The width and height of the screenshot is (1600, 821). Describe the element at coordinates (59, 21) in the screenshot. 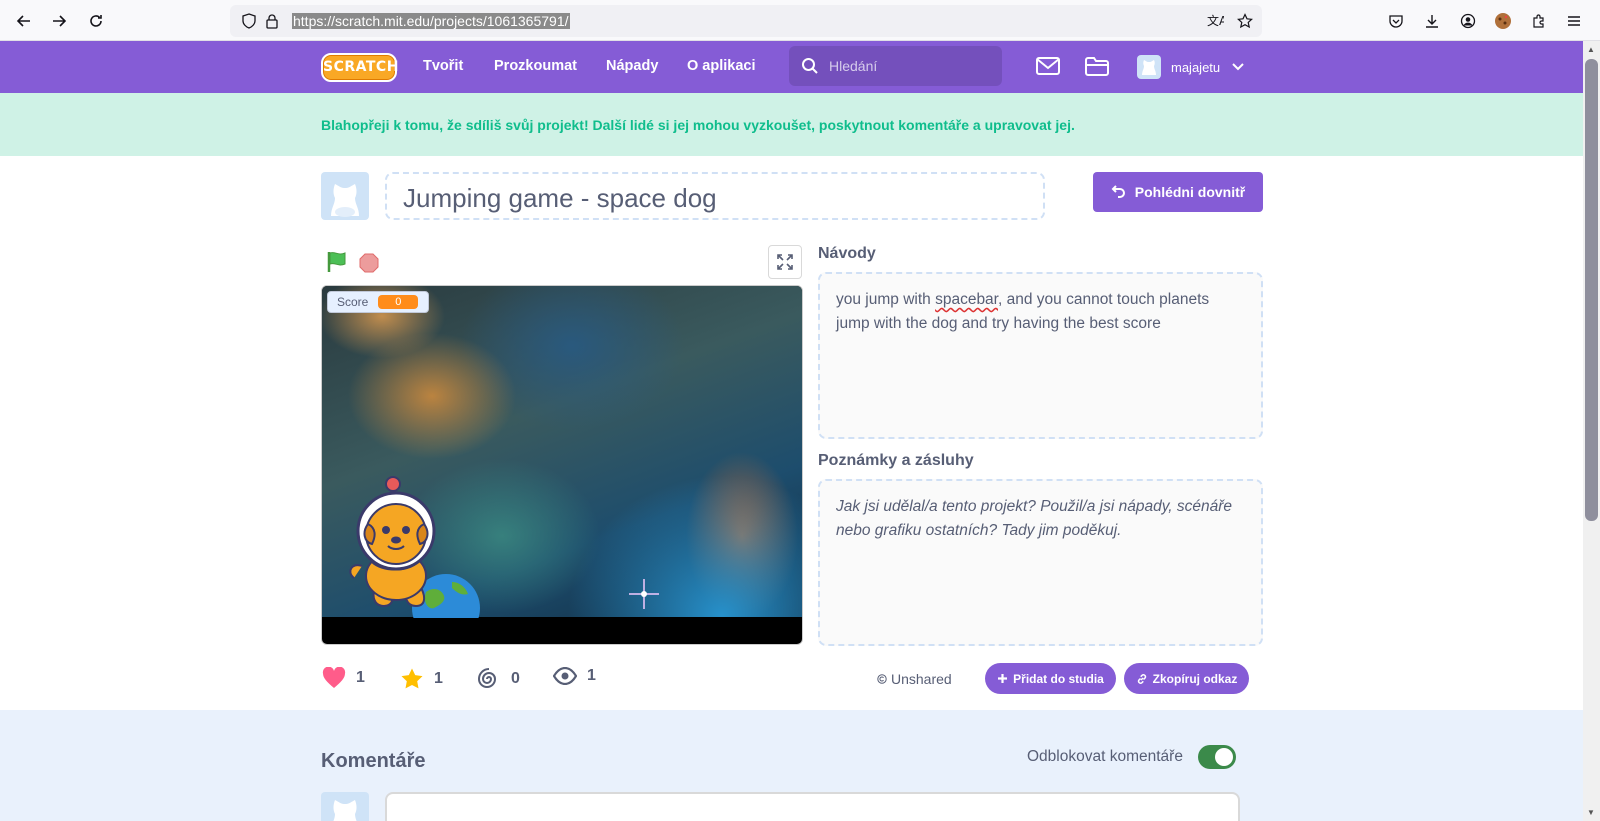

I see `forward-arrow-icon` at that location.